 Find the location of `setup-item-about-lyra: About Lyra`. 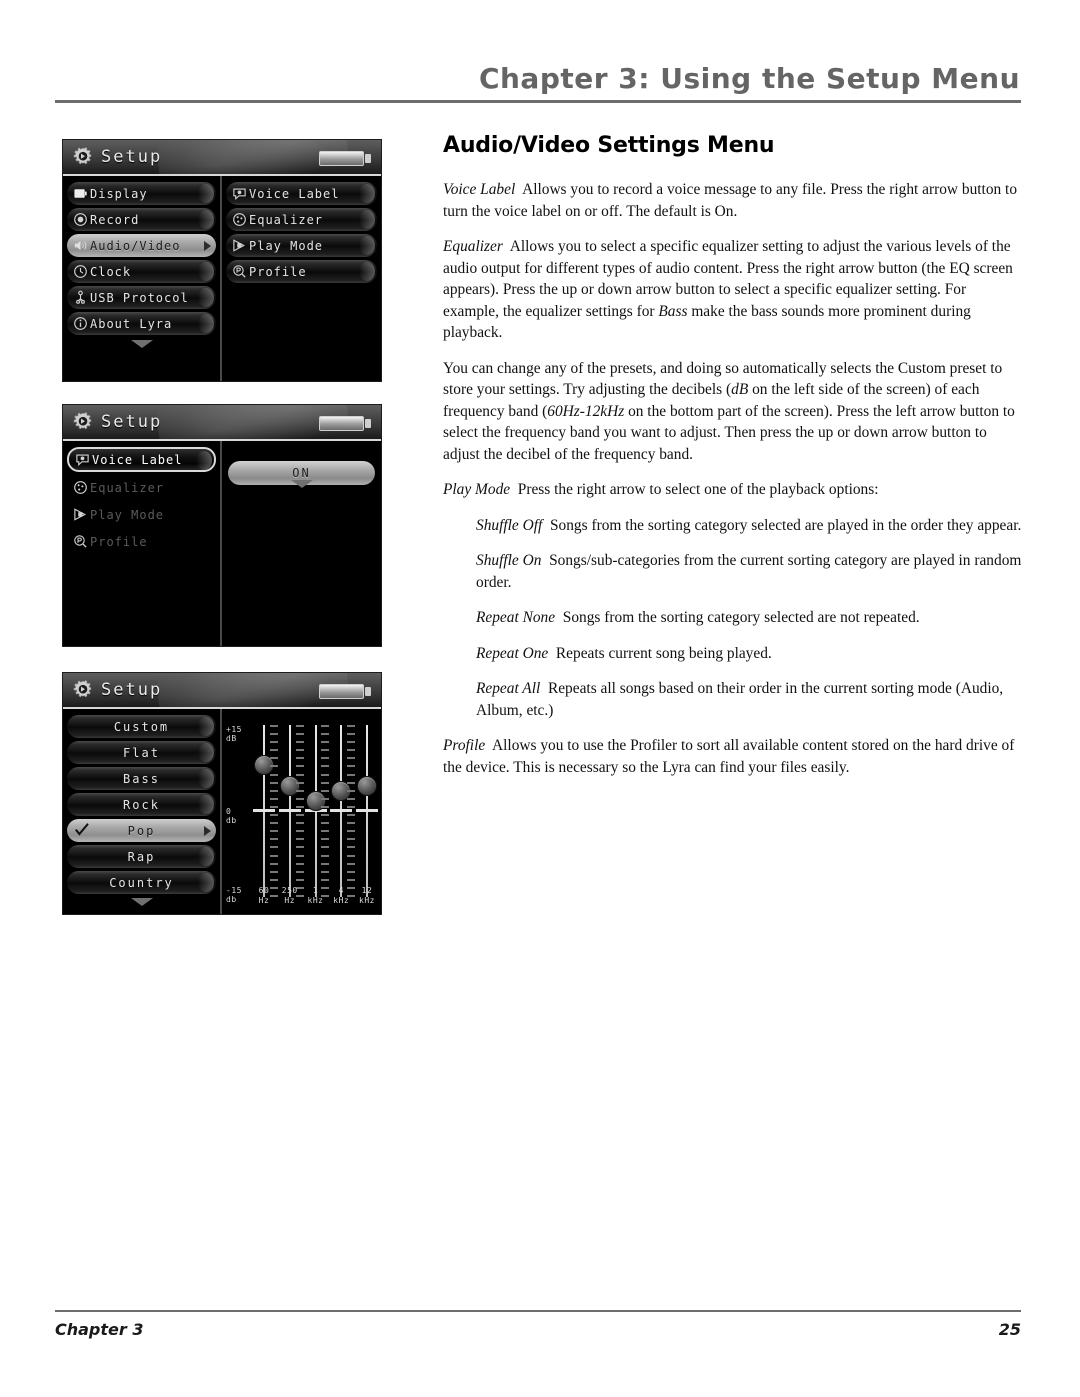

setup-item-about-lyra: About Lyra is located at coordinates (141, 323).